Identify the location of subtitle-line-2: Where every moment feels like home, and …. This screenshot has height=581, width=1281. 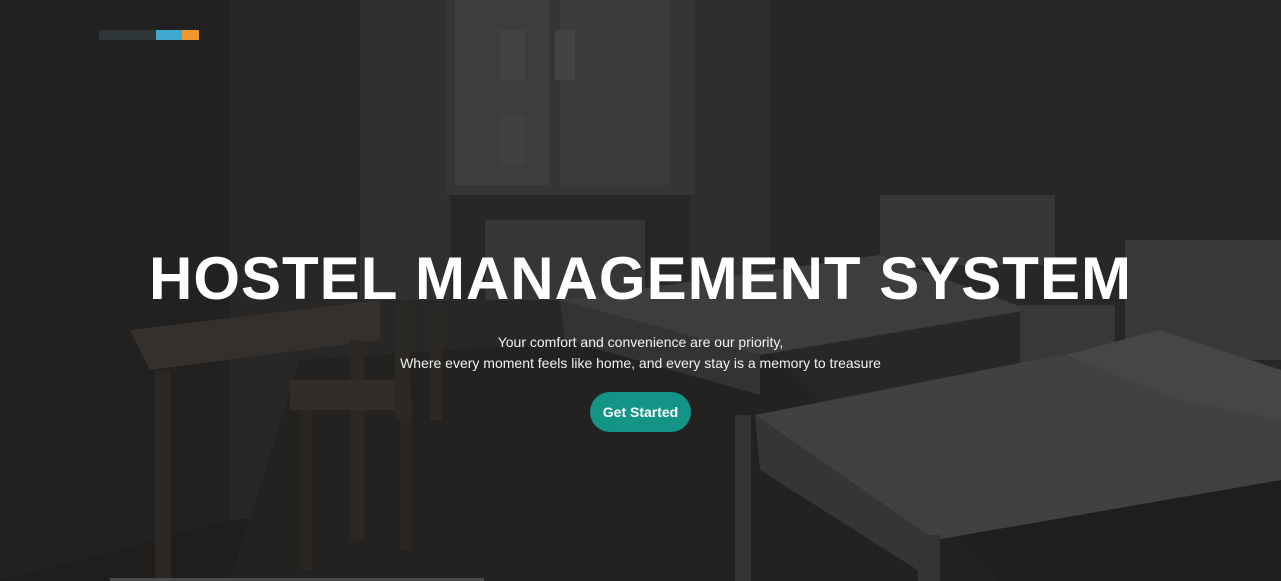
(640, 363).